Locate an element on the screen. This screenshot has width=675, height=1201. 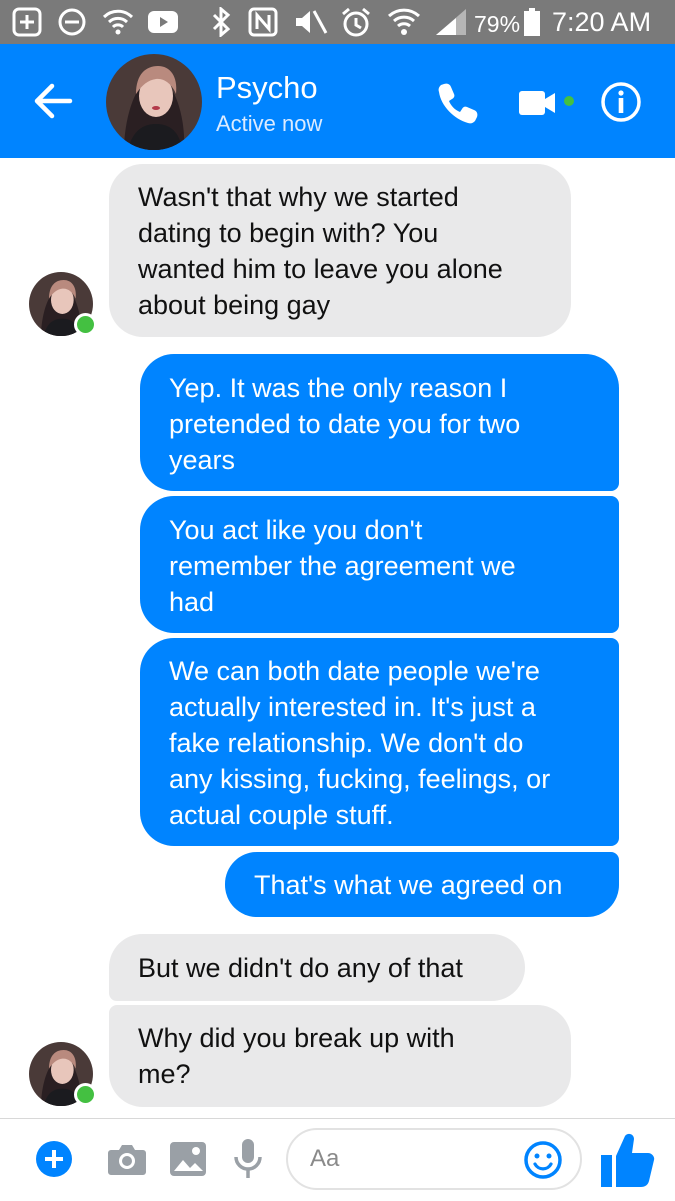
microphone-icon is located at coordinates (248, 1158).